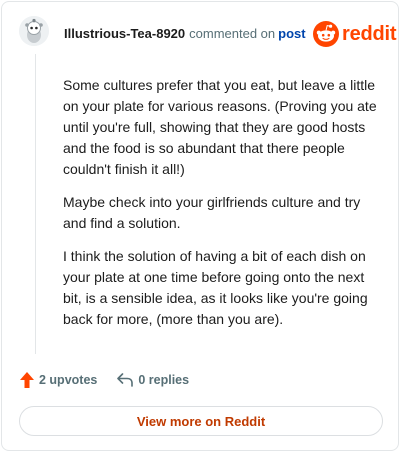 This screenshot has height=452, width=400. Describe the element at coordinates (291, 33) in the screenshot. I see `post-link: post` at that location.